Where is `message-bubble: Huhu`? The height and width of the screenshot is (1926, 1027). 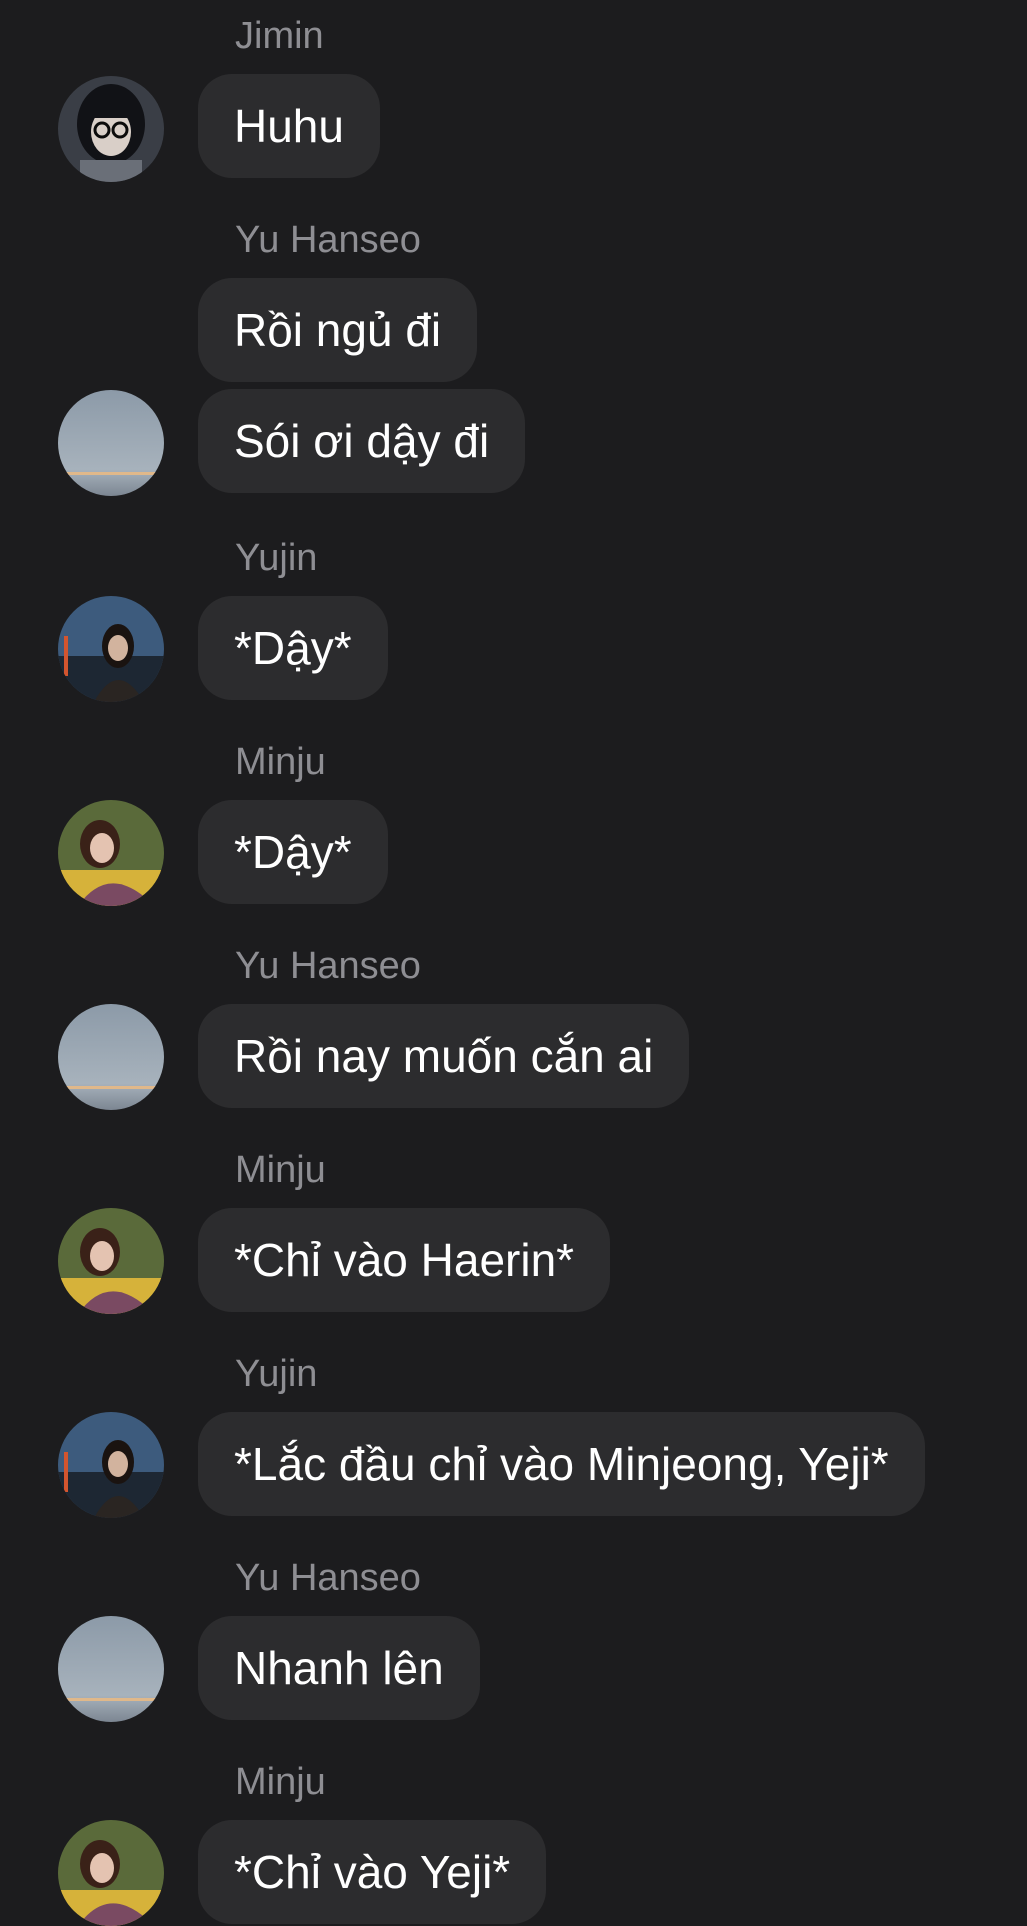 message-bubble: Huhu is located at coordinates (289, 126).